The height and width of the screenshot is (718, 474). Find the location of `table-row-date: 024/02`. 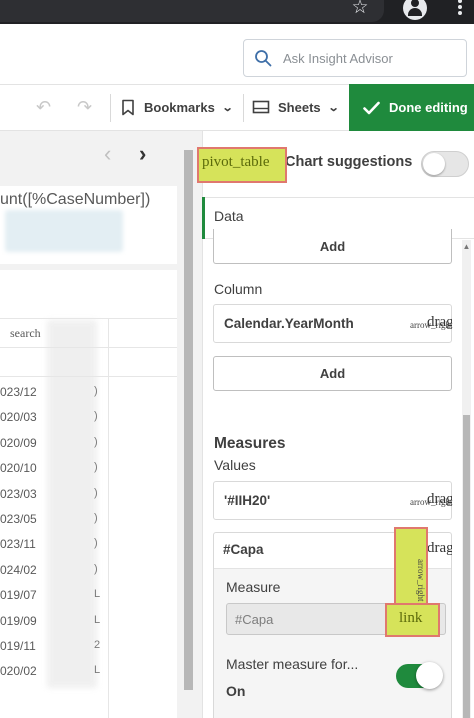

table-row-date: 024/02 is located at coordinates (18, 570).